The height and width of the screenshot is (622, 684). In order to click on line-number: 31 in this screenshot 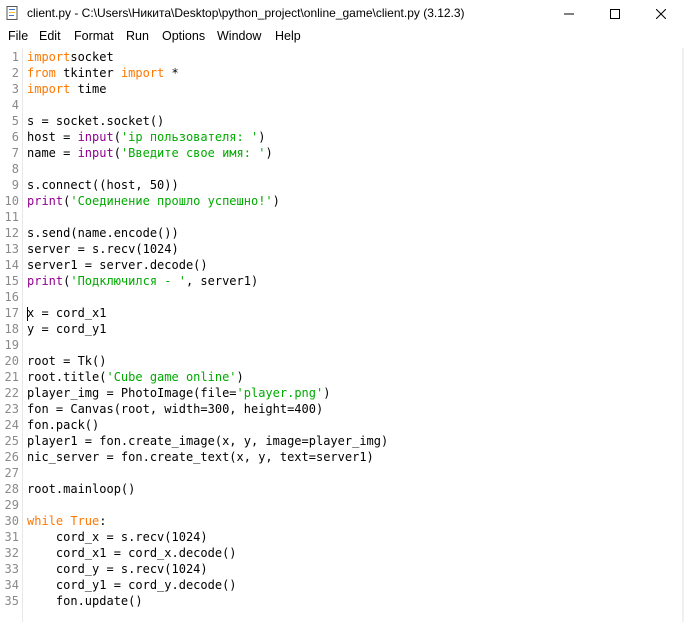, I will do `click(11, 537)`.